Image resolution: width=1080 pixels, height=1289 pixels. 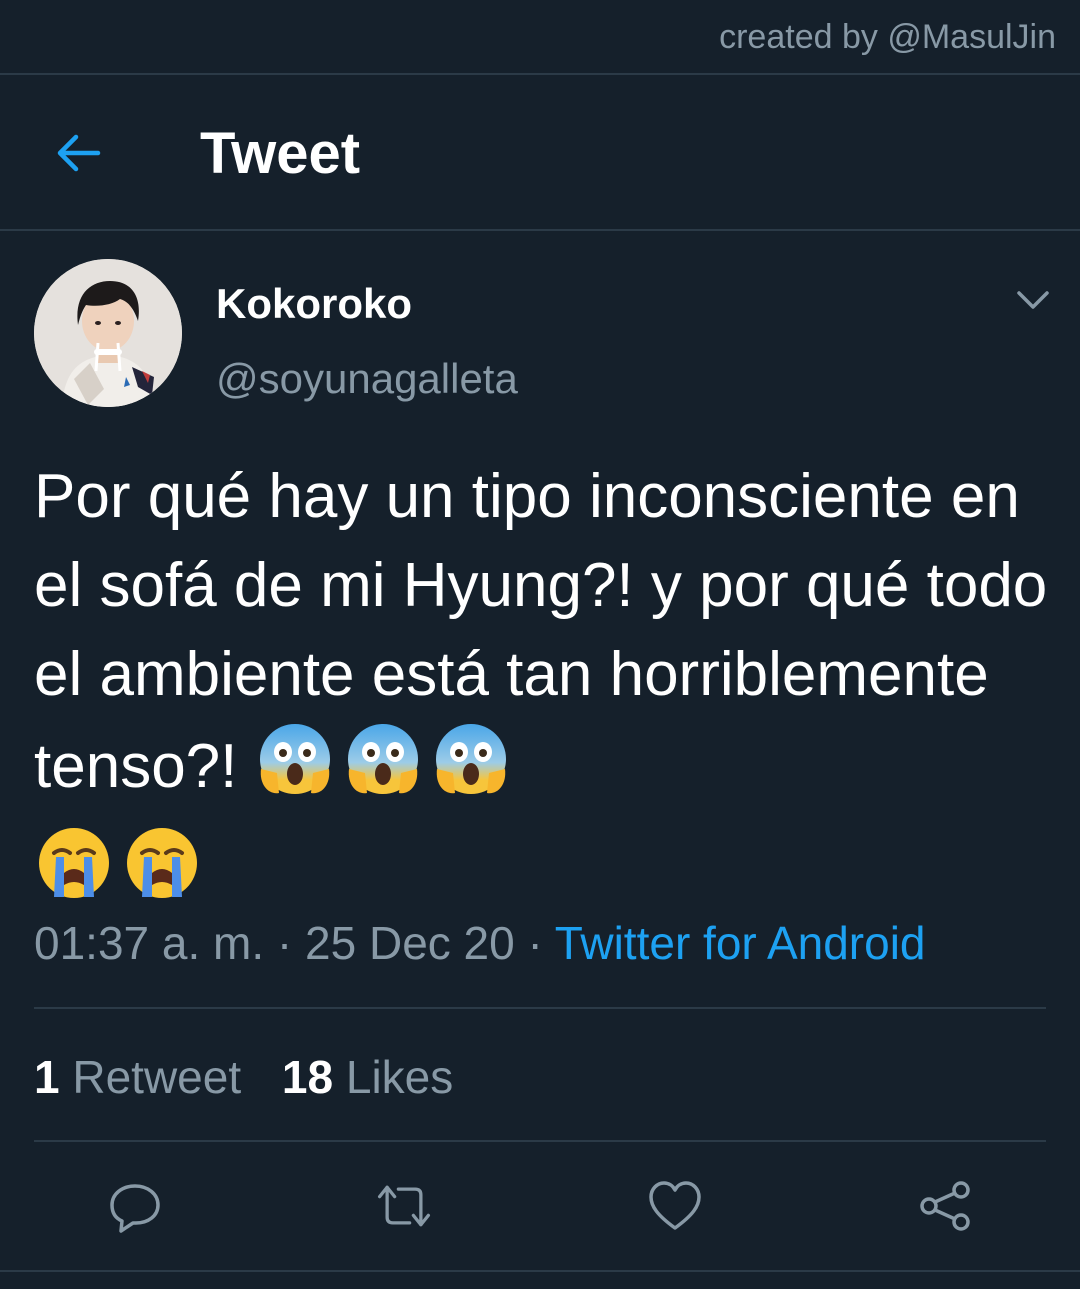 What do you see at coordinates (887, 37) in the screenshot?
I see `watermark: created by @MasulJin` at bounding box center [887, 37].